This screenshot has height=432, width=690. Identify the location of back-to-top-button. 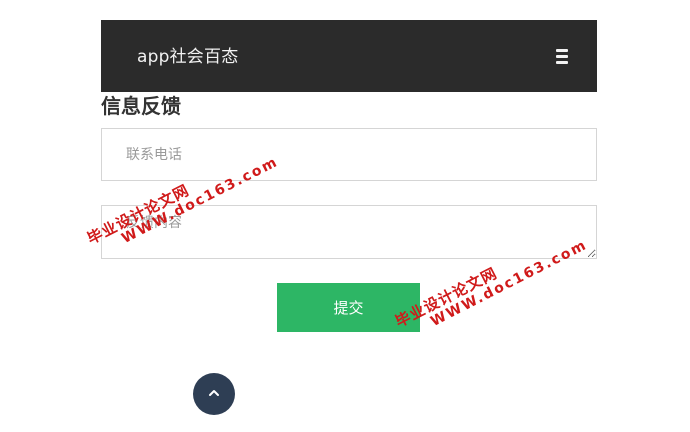
(214, 394).